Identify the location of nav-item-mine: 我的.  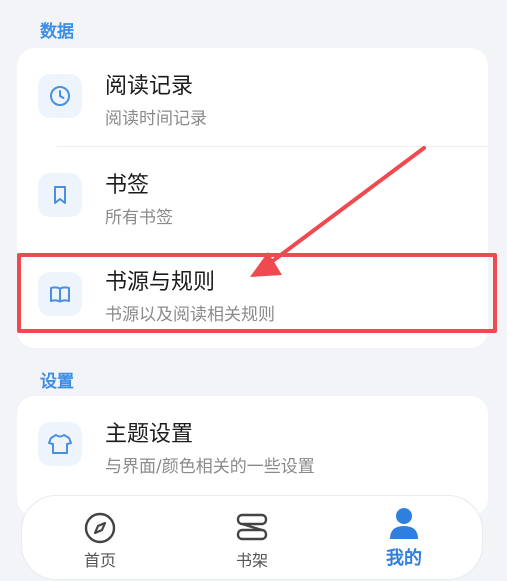
(404, 537).